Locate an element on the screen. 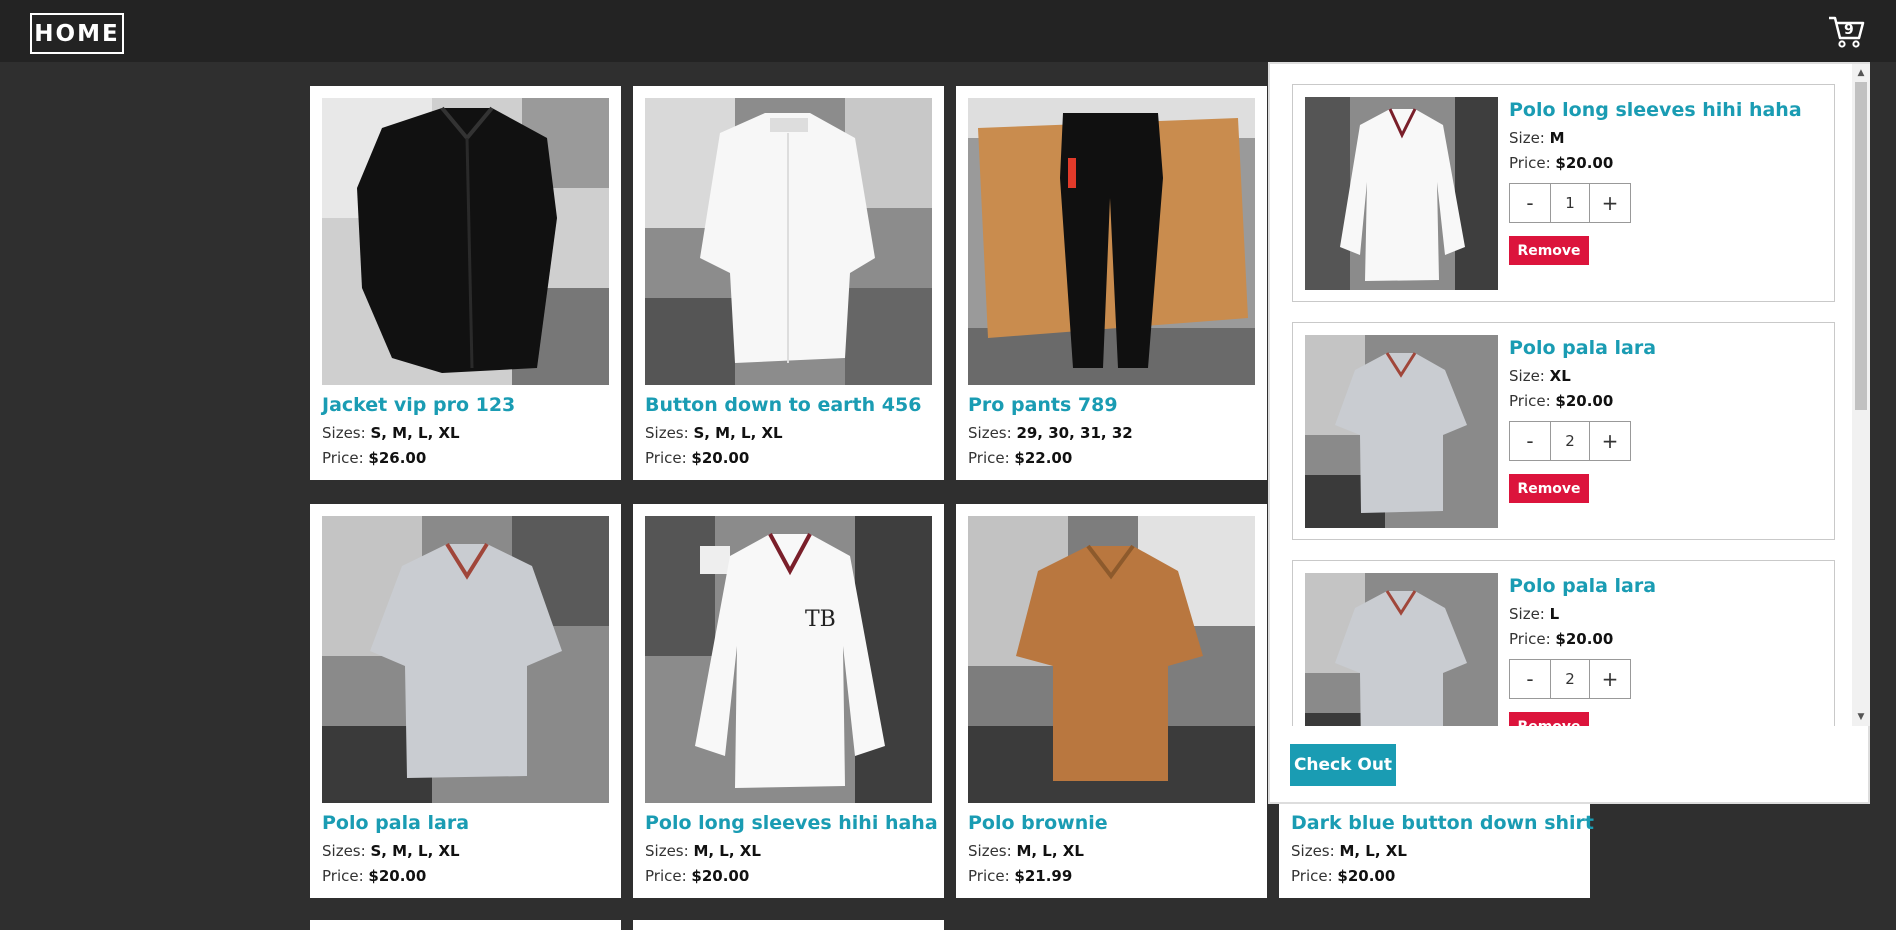  product-price: Price: $26.00 is located at coordinates (374, 458).